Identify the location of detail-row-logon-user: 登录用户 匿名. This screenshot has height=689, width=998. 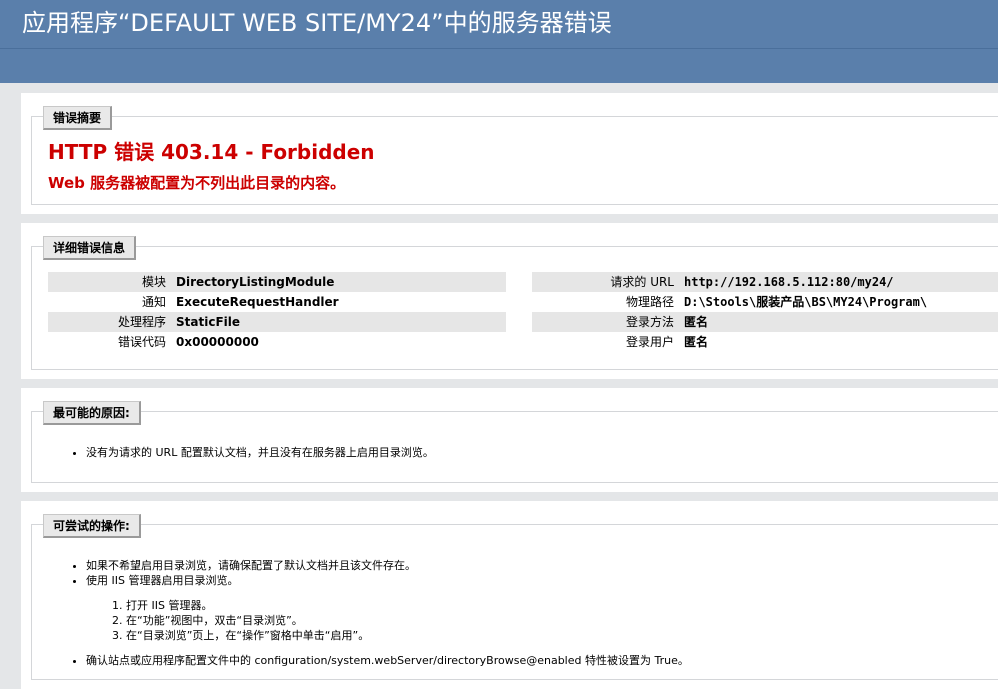
(765, 342).